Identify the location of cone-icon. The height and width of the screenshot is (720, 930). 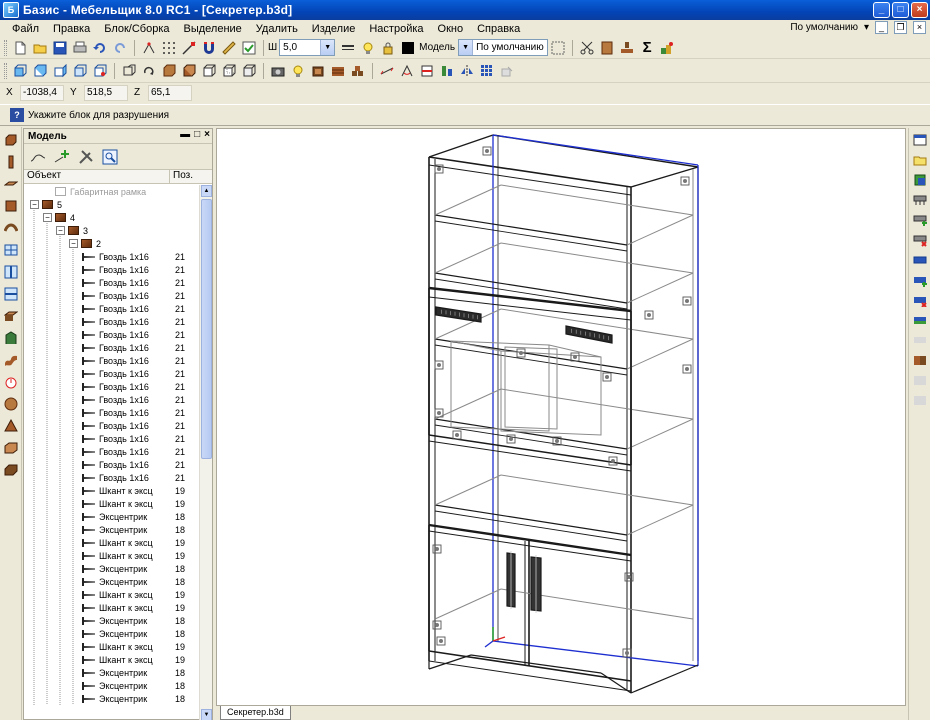
(11, 426).